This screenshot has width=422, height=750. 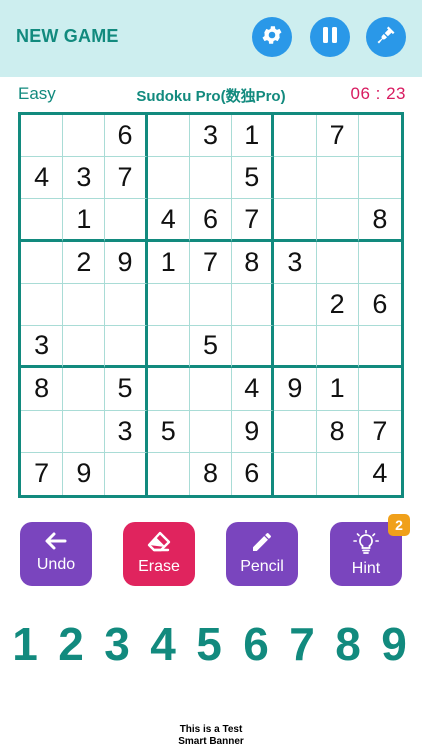 What do you see at coordinates (117, 644) in the screenshot?
I see `number-key-3: 3` at bounding box center [117, 644].